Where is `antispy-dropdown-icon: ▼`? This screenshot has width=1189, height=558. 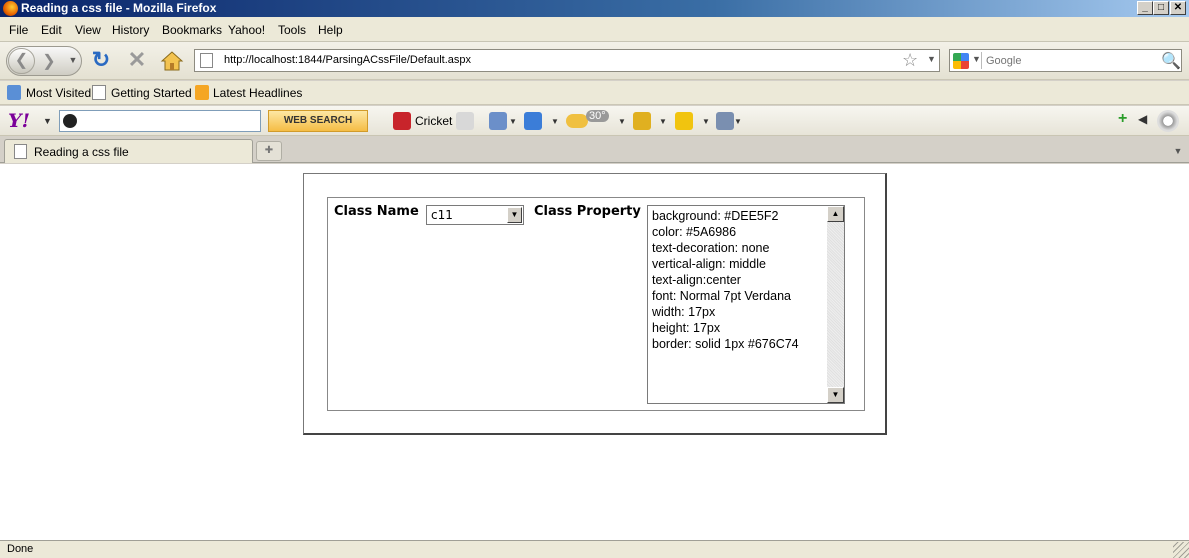
antispy-dropdown-icon: ▼ is located at coordinates (738, 121).